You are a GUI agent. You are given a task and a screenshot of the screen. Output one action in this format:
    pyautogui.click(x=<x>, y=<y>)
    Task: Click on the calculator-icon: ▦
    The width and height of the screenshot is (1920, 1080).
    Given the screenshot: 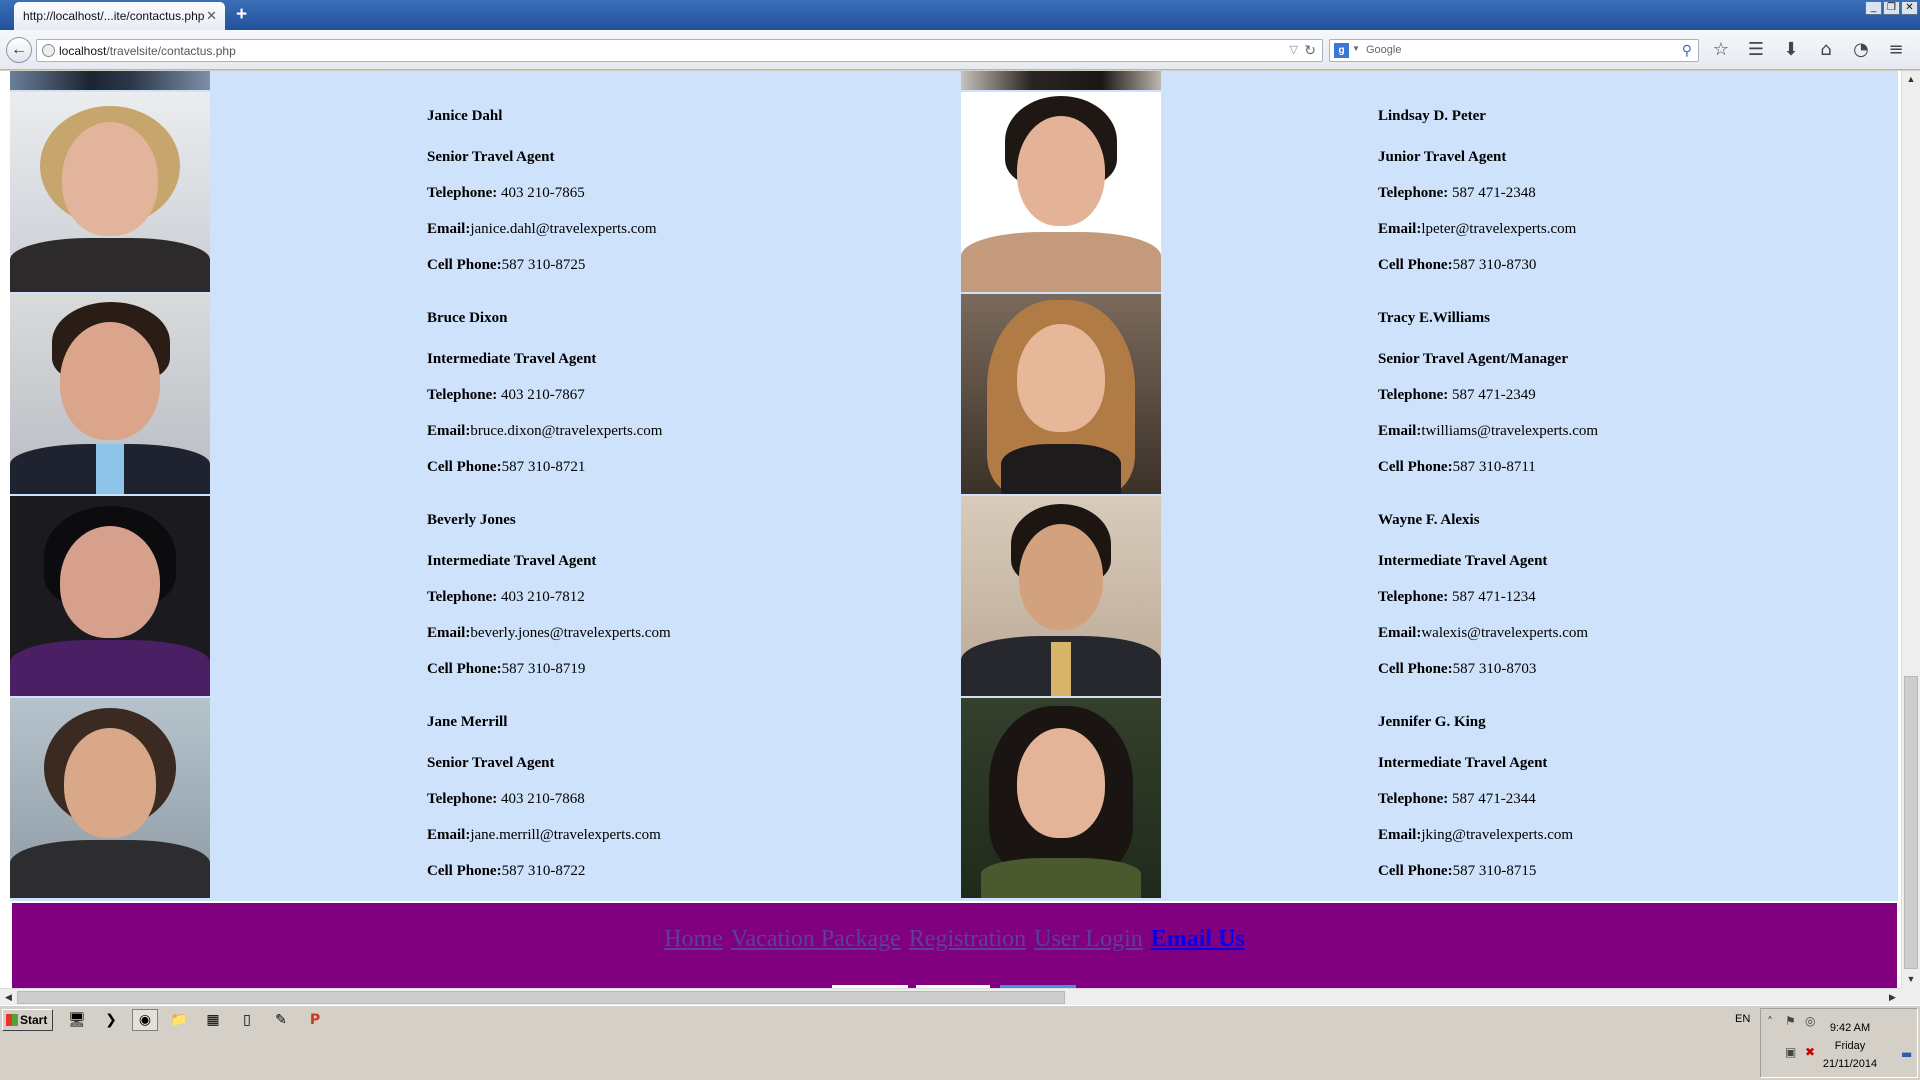 What is the action you would take?
    pyautogui.click(x=213, y=1020)
    